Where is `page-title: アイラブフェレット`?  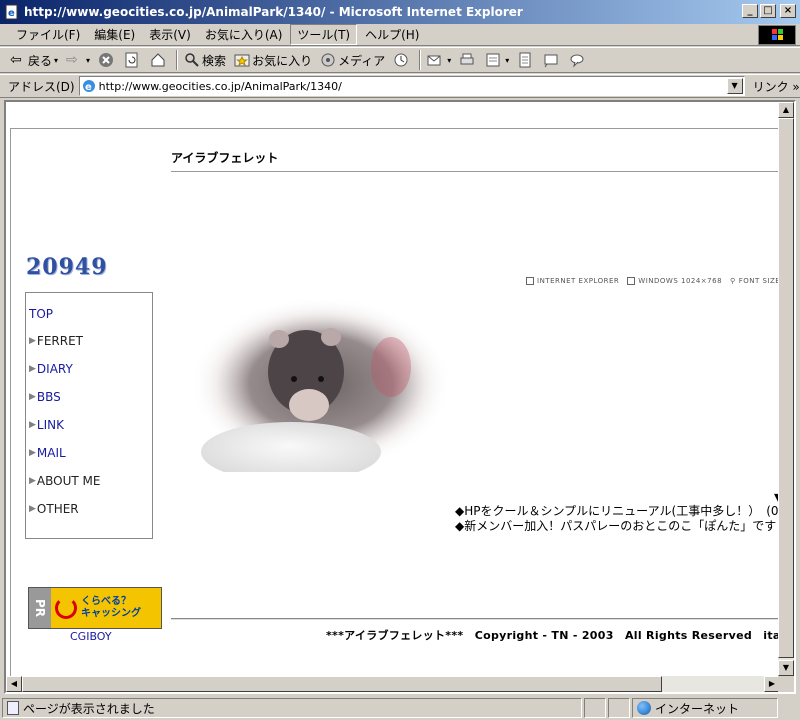
page-title: アイラブフェレット is located at coordinates (225, 158).